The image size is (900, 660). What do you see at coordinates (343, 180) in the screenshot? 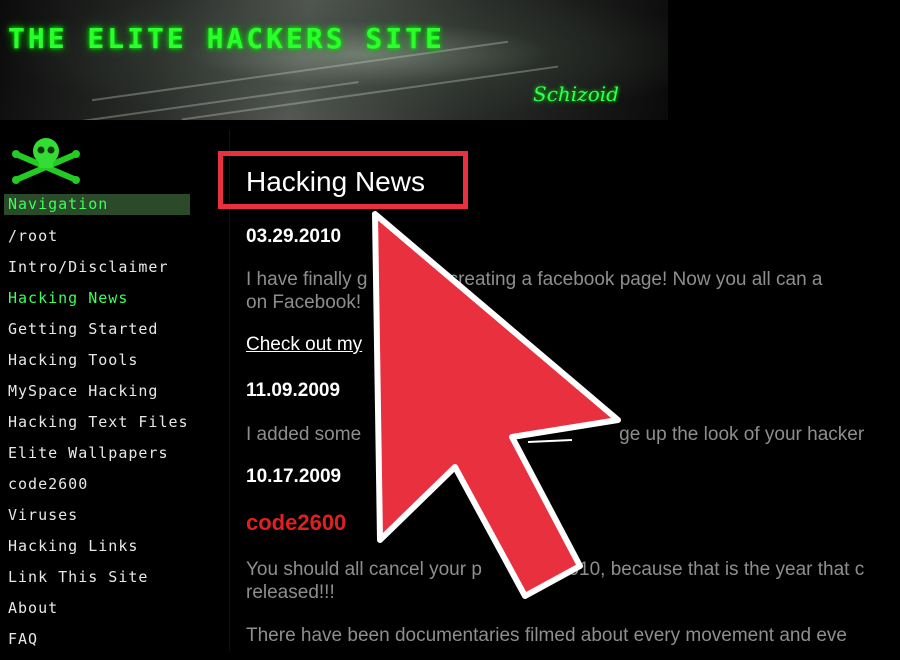
I see `title-highlight-box` at bounding box center [343, 180].